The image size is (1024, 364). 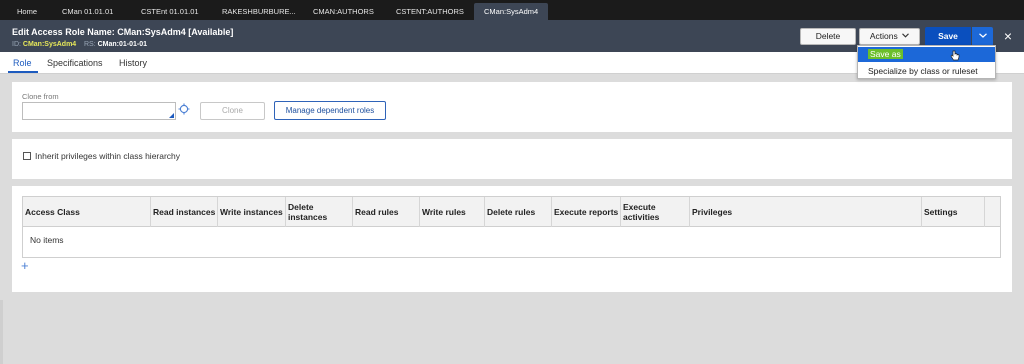 I want to click on actions-menu: Save as Specialize by class or ruleset, so click(x=926, y=62).